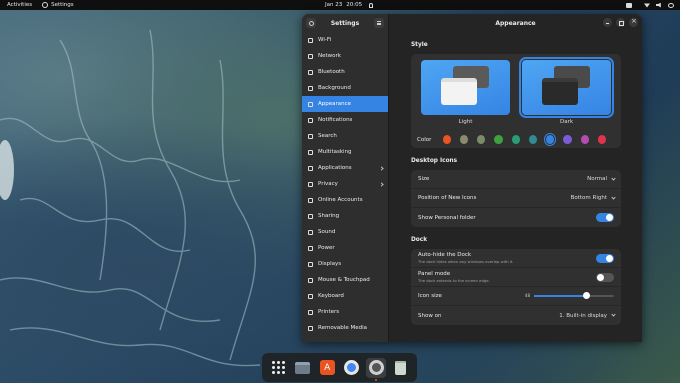  I want to click on settings-gear-icon, so click(376, 367).